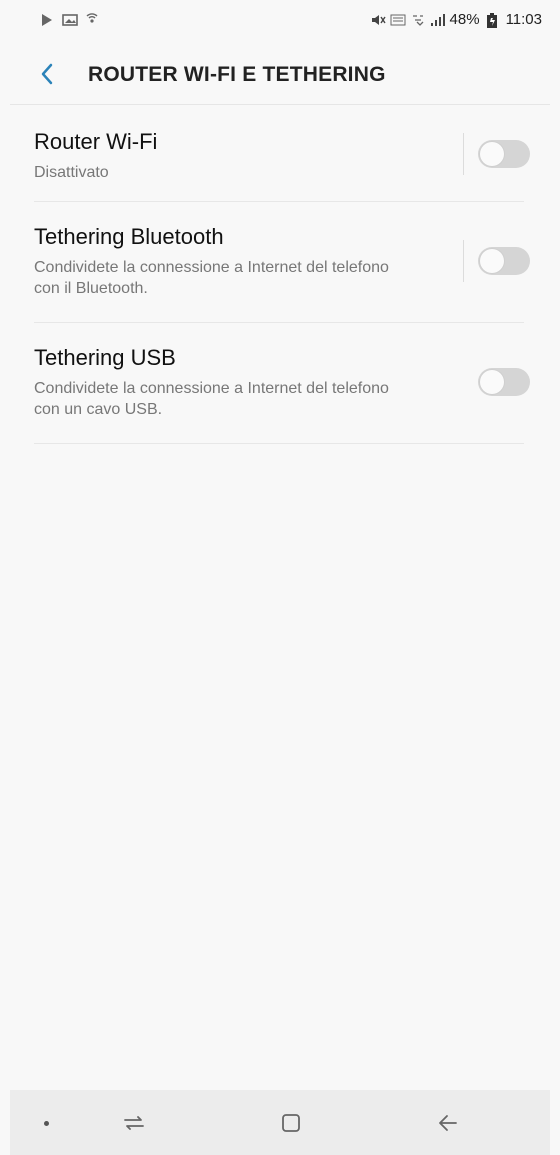 The image size is (560, 1155). What do you see at coordinates (105, 357) in the screenshot?
I see `list-item-title: Tethering USB` at bounding box center [105, 357].